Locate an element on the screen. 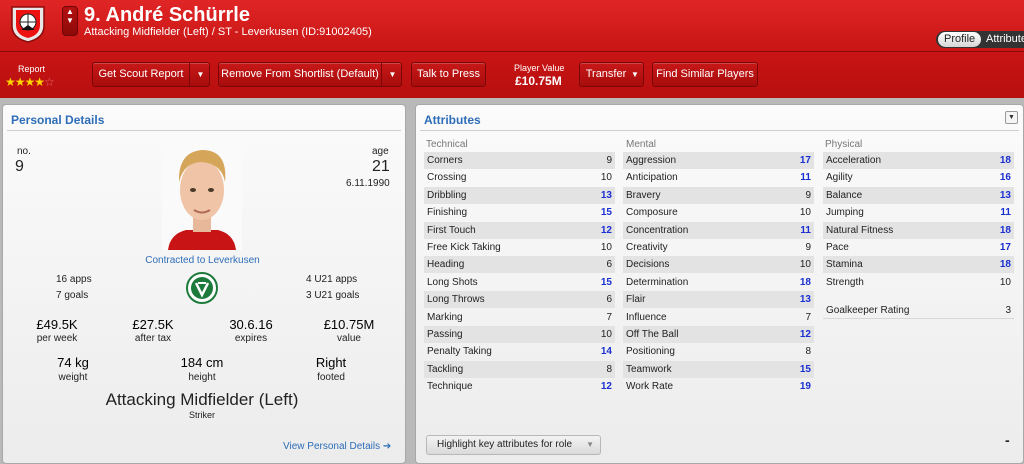 The width and height of the screenshot is (1024, 464). footed-value: Right is located at coordinates (331, 362).